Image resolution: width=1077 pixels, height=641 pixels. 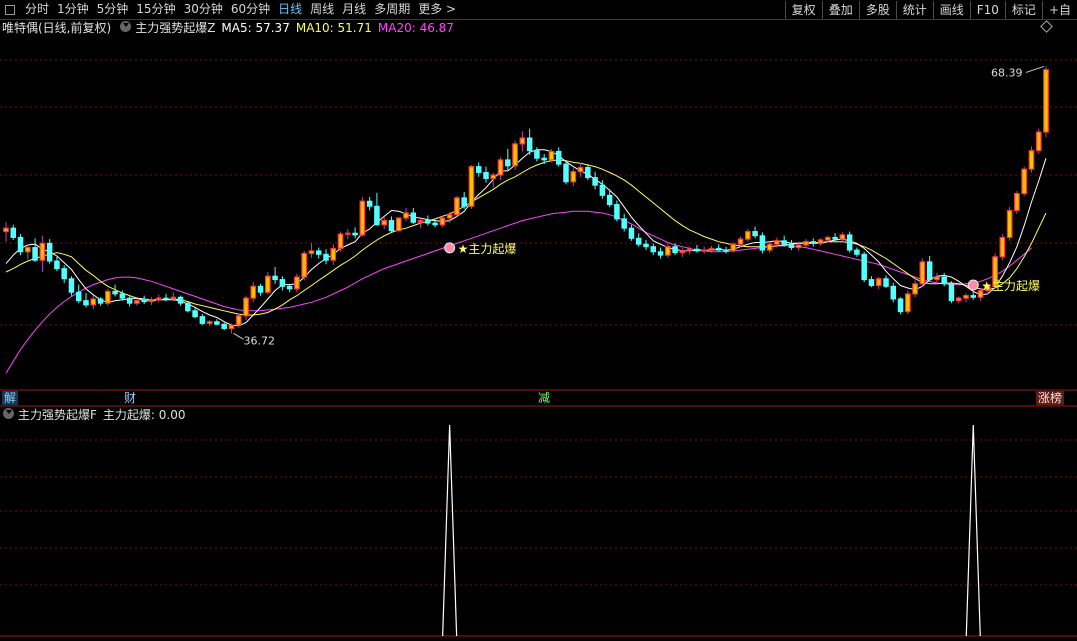 What do you see at coordinates (973, 530) in the screenshot?
I see `indicator-spike` at bounding box center [973, 530].